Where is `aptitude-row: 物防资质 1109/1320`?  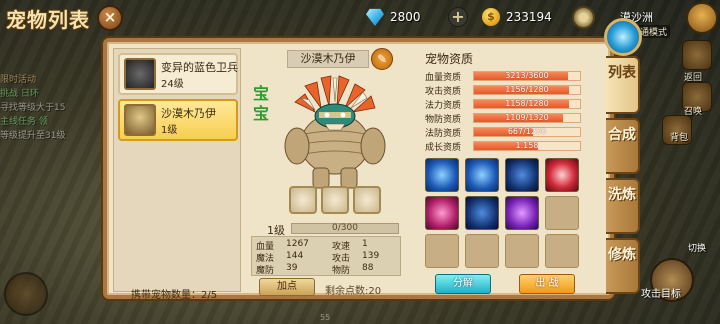 aptitude-row: 物防资质 1109/1320 is located at coordinates (509, 118).